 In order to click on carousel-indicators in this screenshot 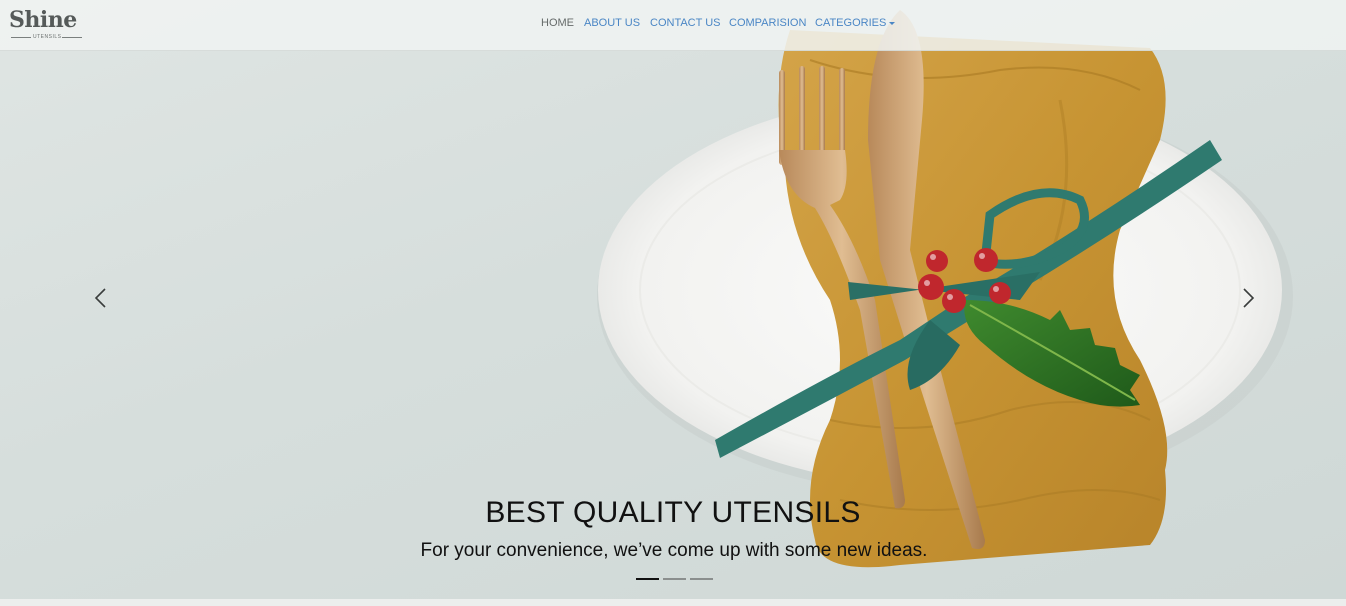, I will do `click(676, 579)`.